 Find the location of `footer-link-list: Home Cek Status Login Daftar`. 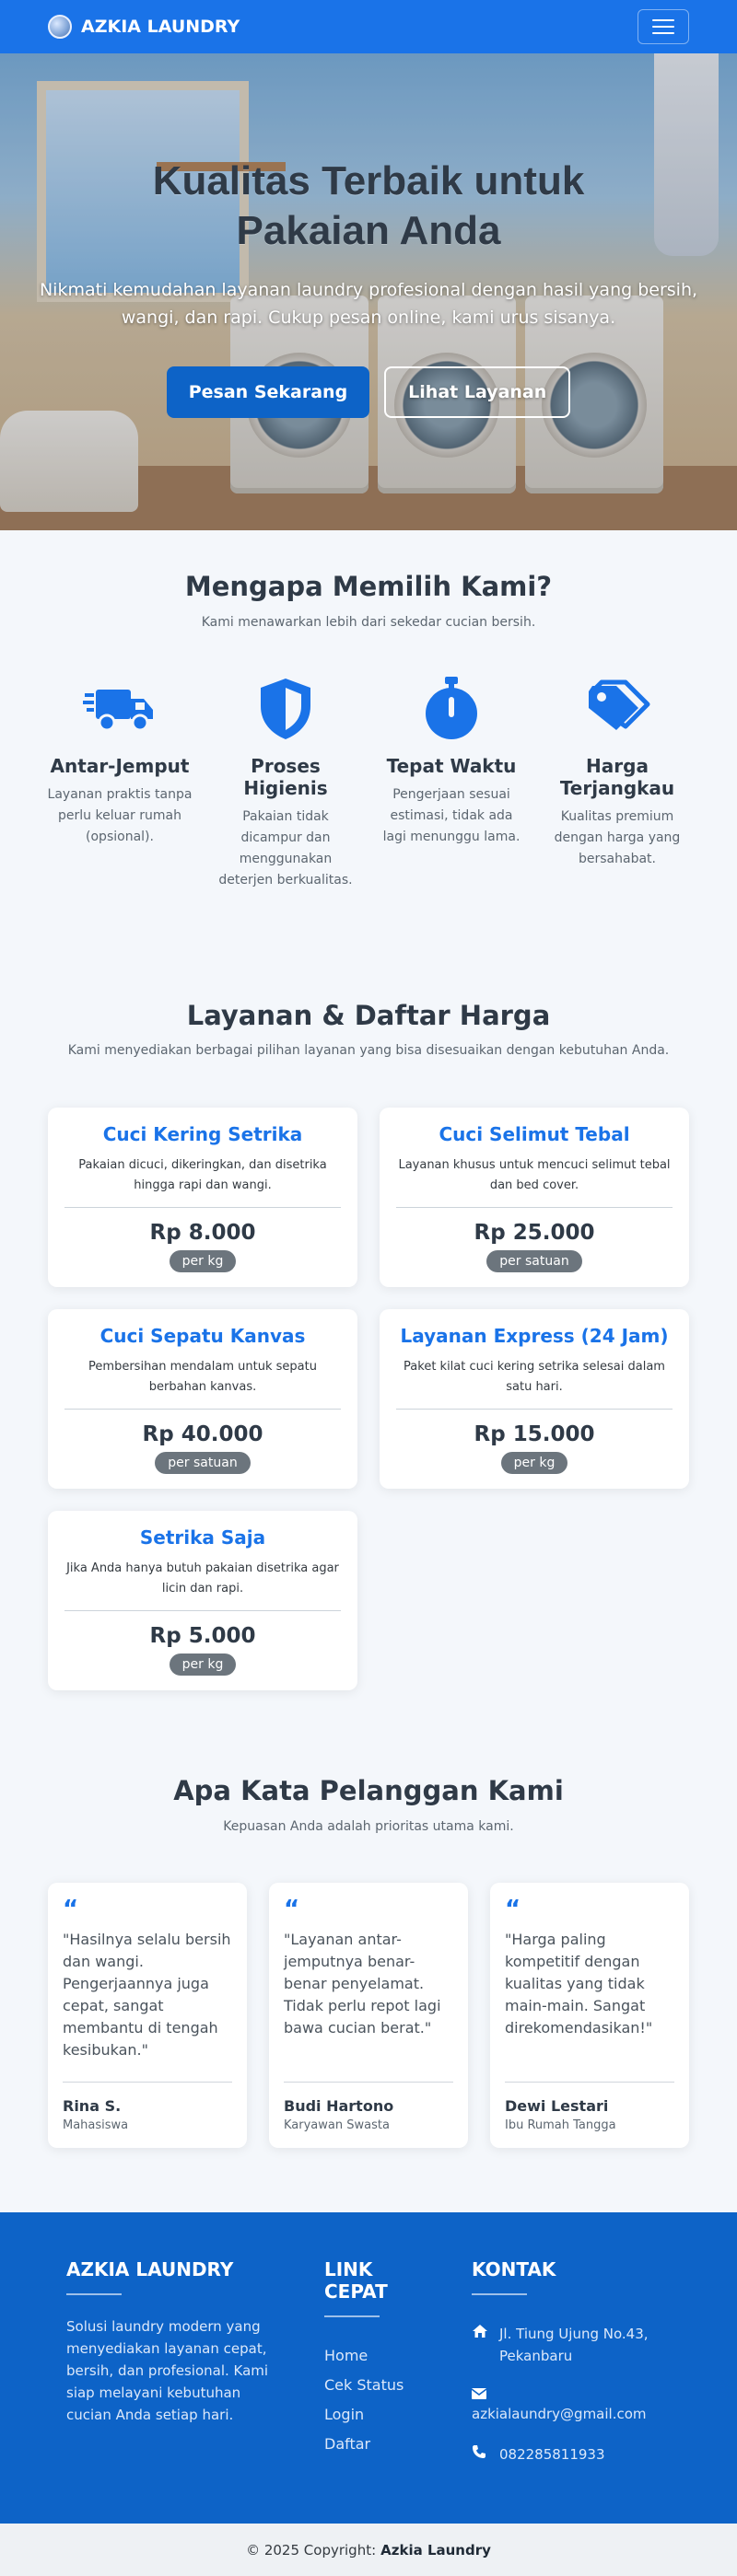

footer-link-list: Home Cek Status Login Daftar is located at coordinates (370, 2400).